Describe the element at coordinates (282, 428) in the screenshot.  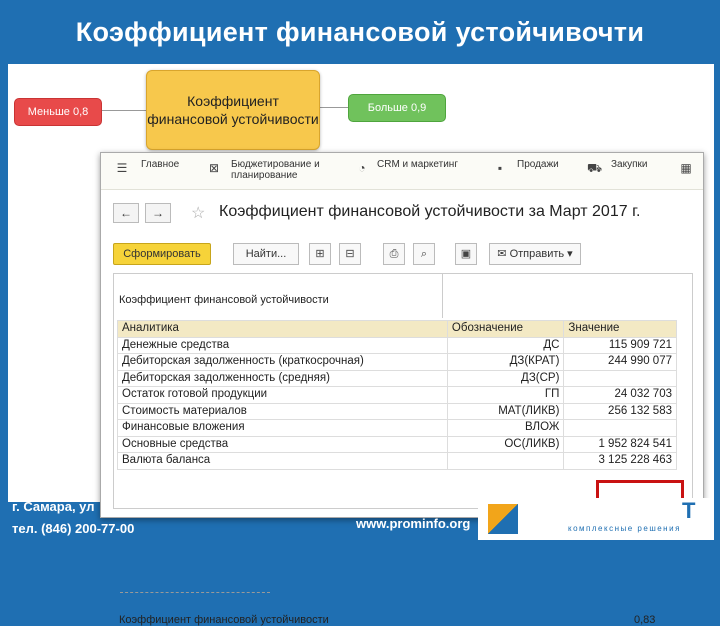
I see `row-name: Финансовые вложения` at that location.